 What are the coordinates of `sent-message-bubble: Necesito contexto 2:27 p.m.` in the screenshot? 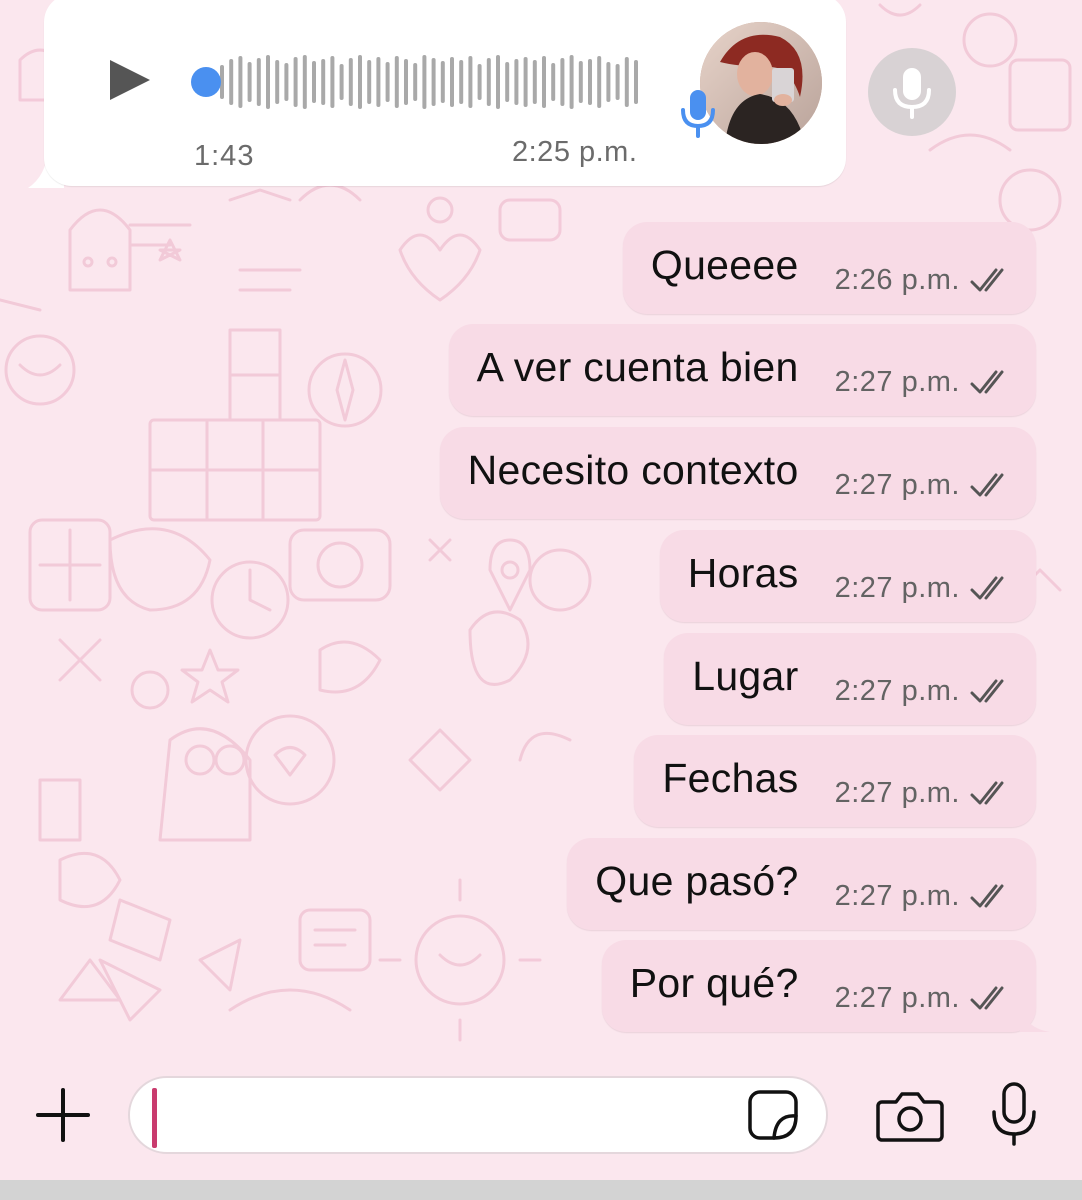 It's located at (737, 473).